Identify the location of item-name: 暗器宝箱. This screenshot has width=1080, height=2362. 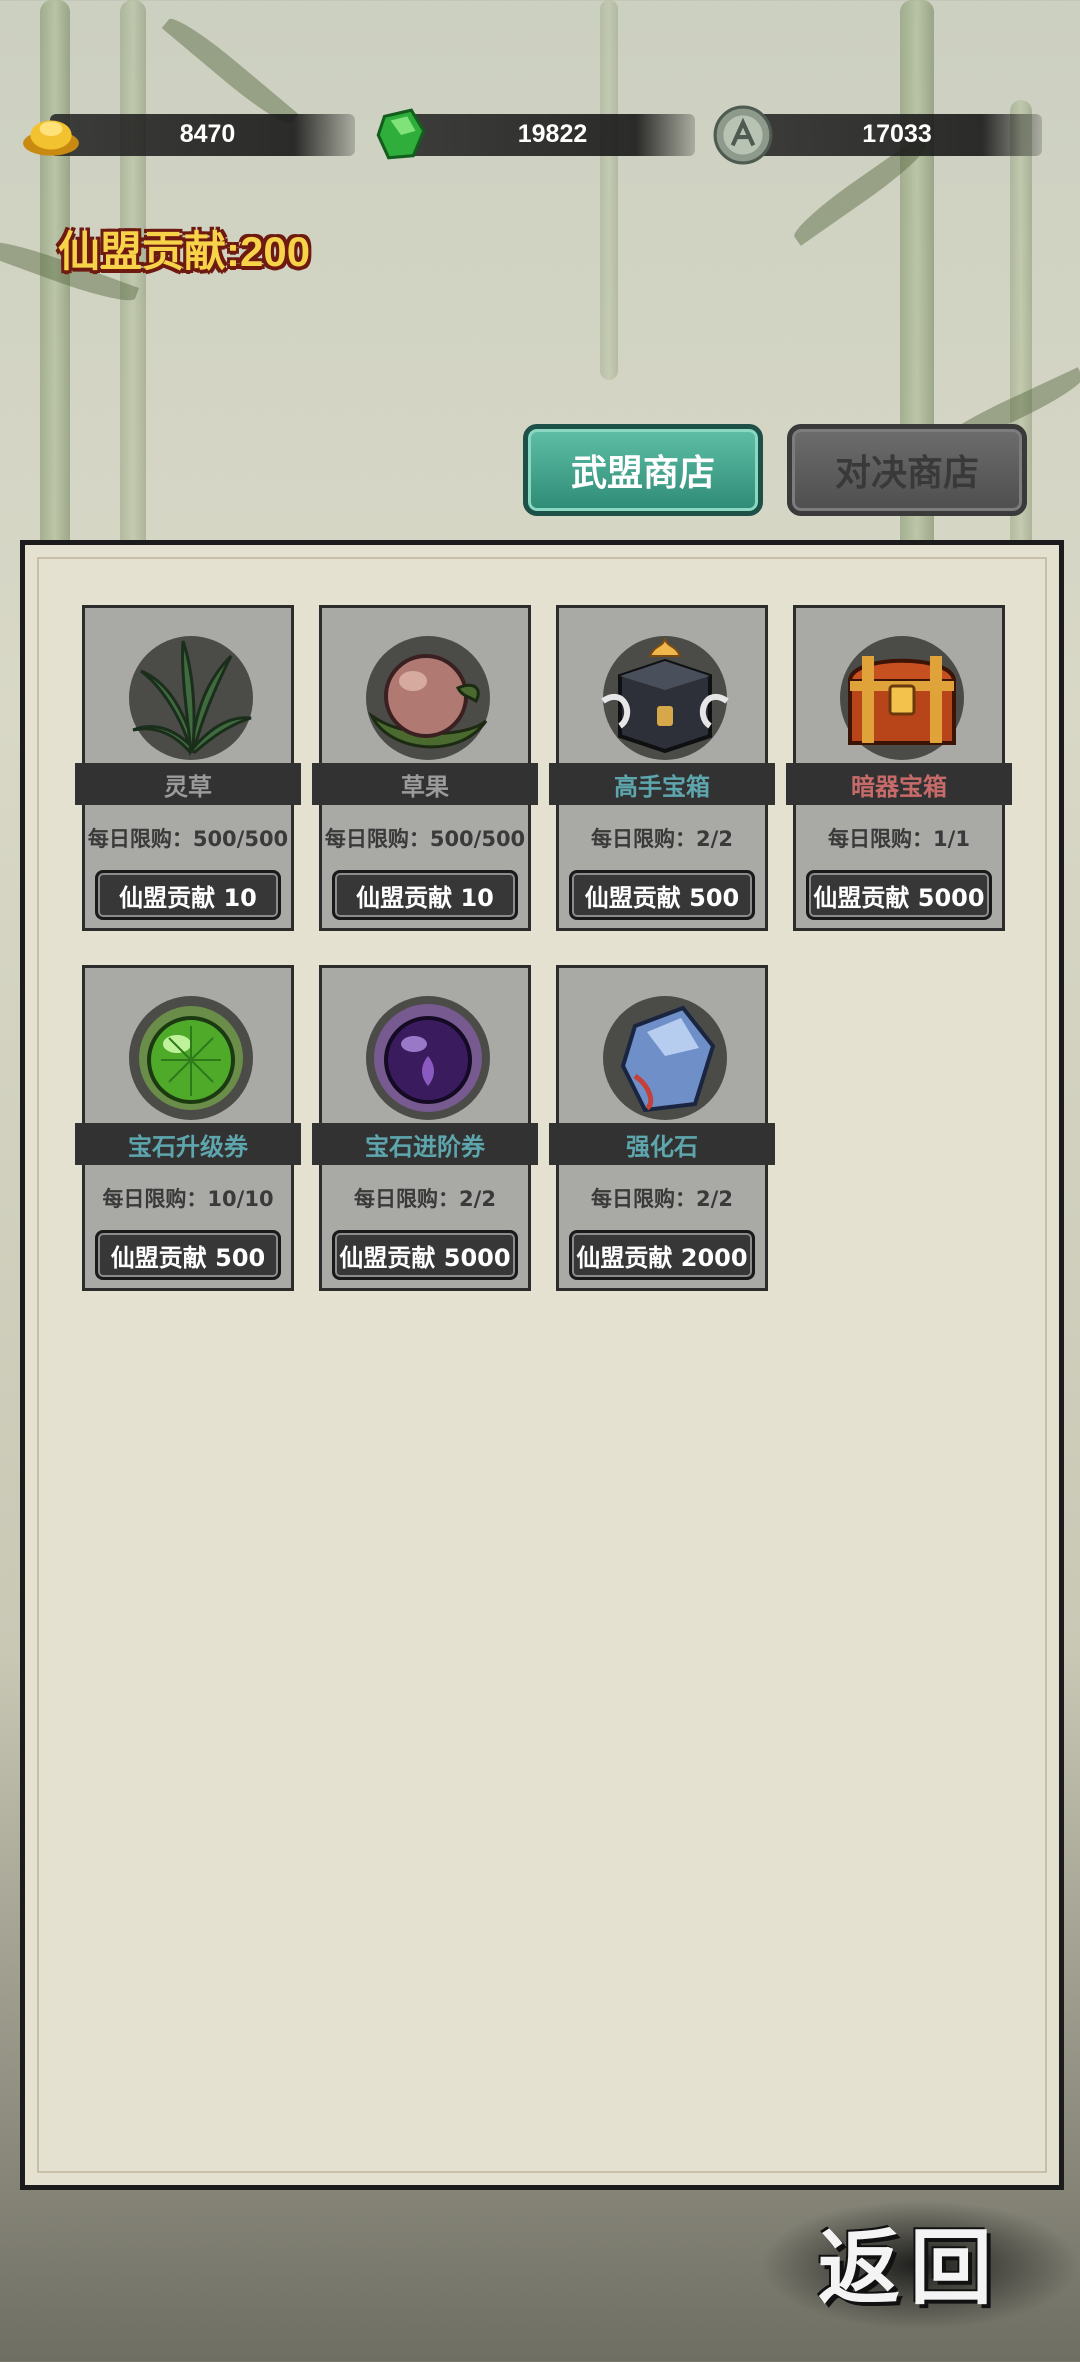
(899, 784).